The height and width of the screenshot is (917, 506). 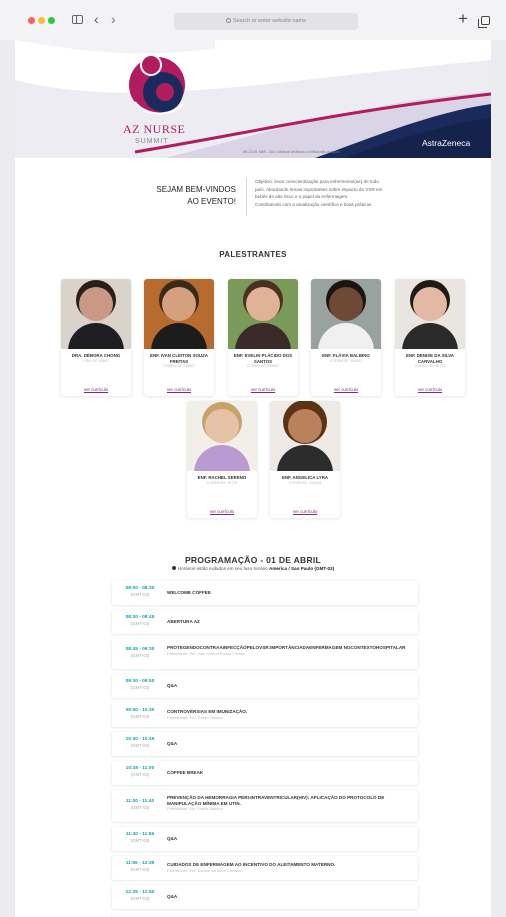 I want to click on close-window-button, so click(x=31, y=20).